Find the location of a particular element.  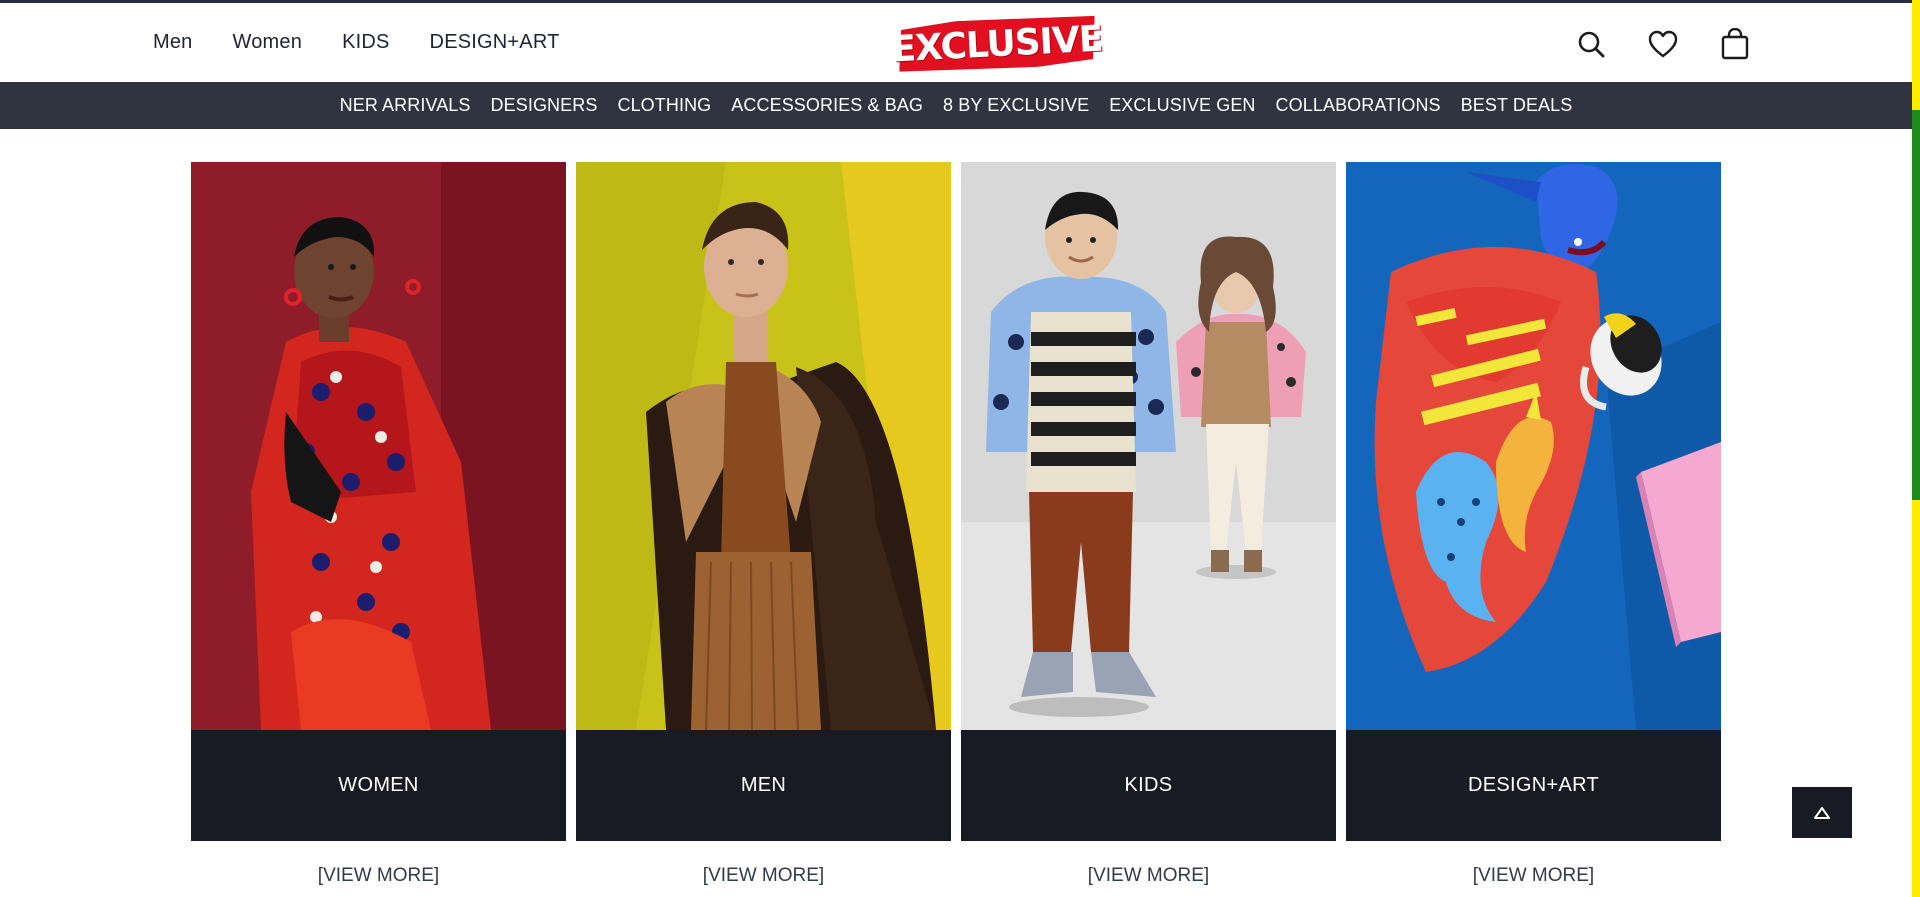

edge-strip is located at coordinates (1916, 448).